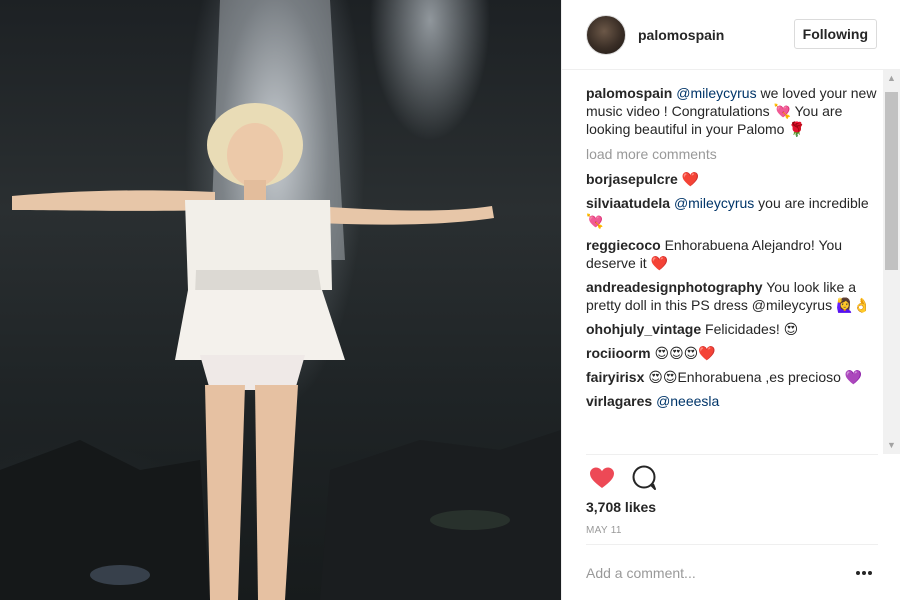 The image size is (900, 600). What do you see at coordinates (891, 181) in the screenshot?
I see `scrollbar-thumb` at bounding box center [891, 181].